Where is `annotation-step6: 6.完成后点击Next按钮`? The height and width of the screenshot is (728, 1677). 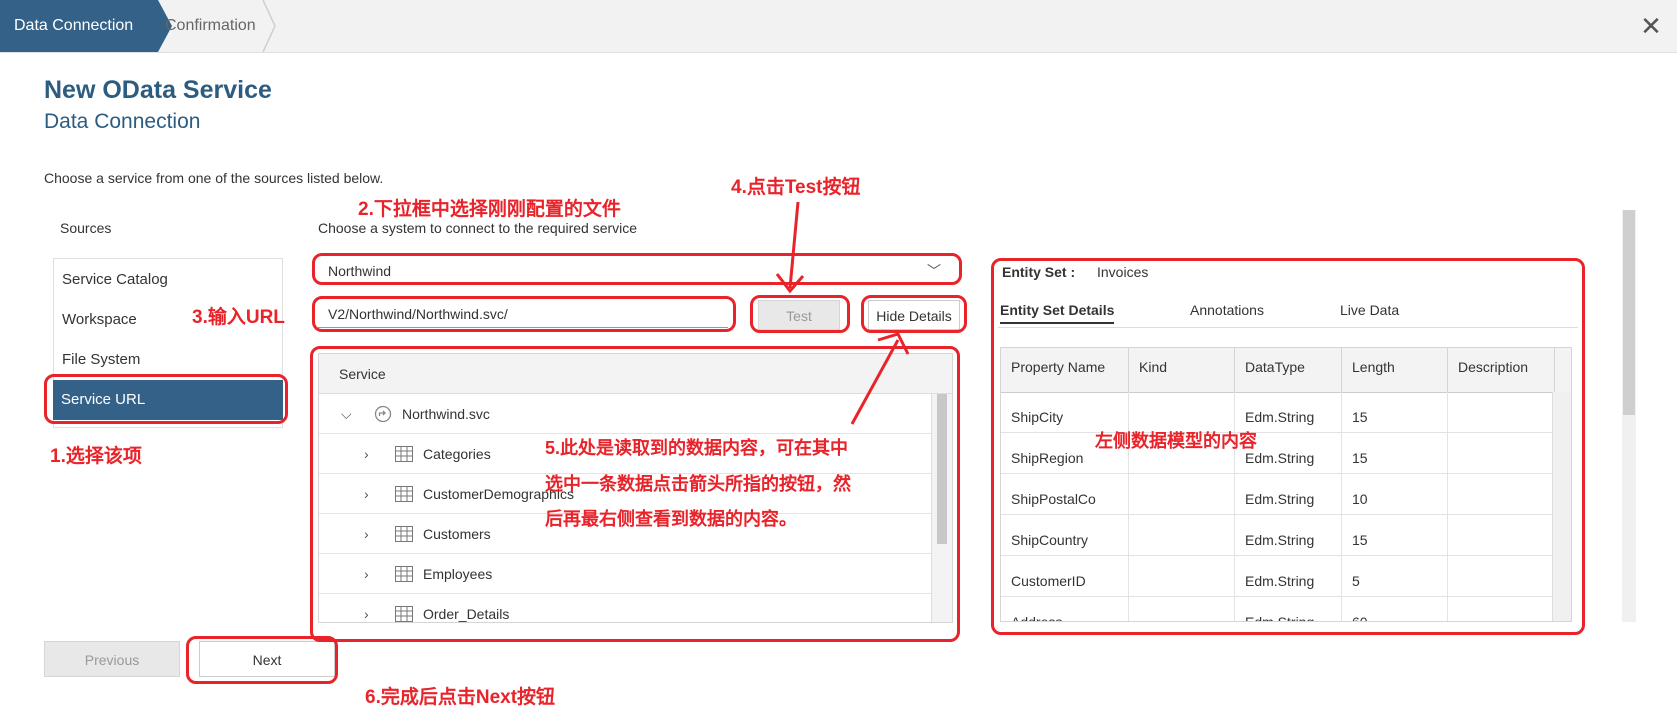
annotation-step6: 6.完成后点击Next按钮 is located at coordinates (460, 697).